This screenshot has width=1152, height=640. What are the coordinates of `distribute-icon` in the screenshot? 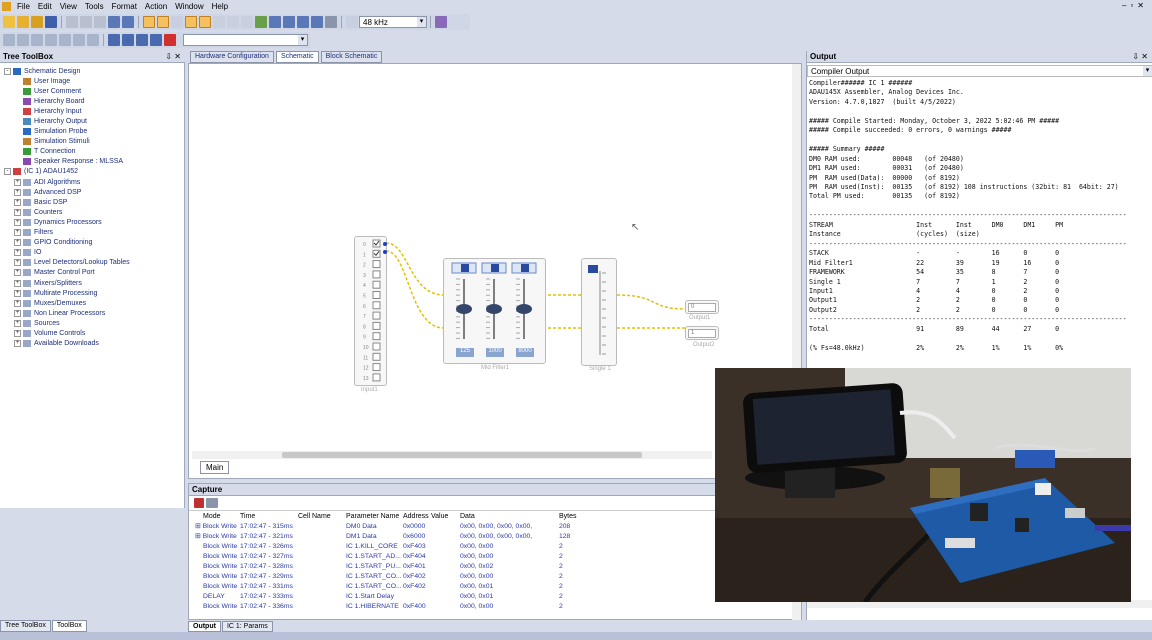 It's located at (247, 22).